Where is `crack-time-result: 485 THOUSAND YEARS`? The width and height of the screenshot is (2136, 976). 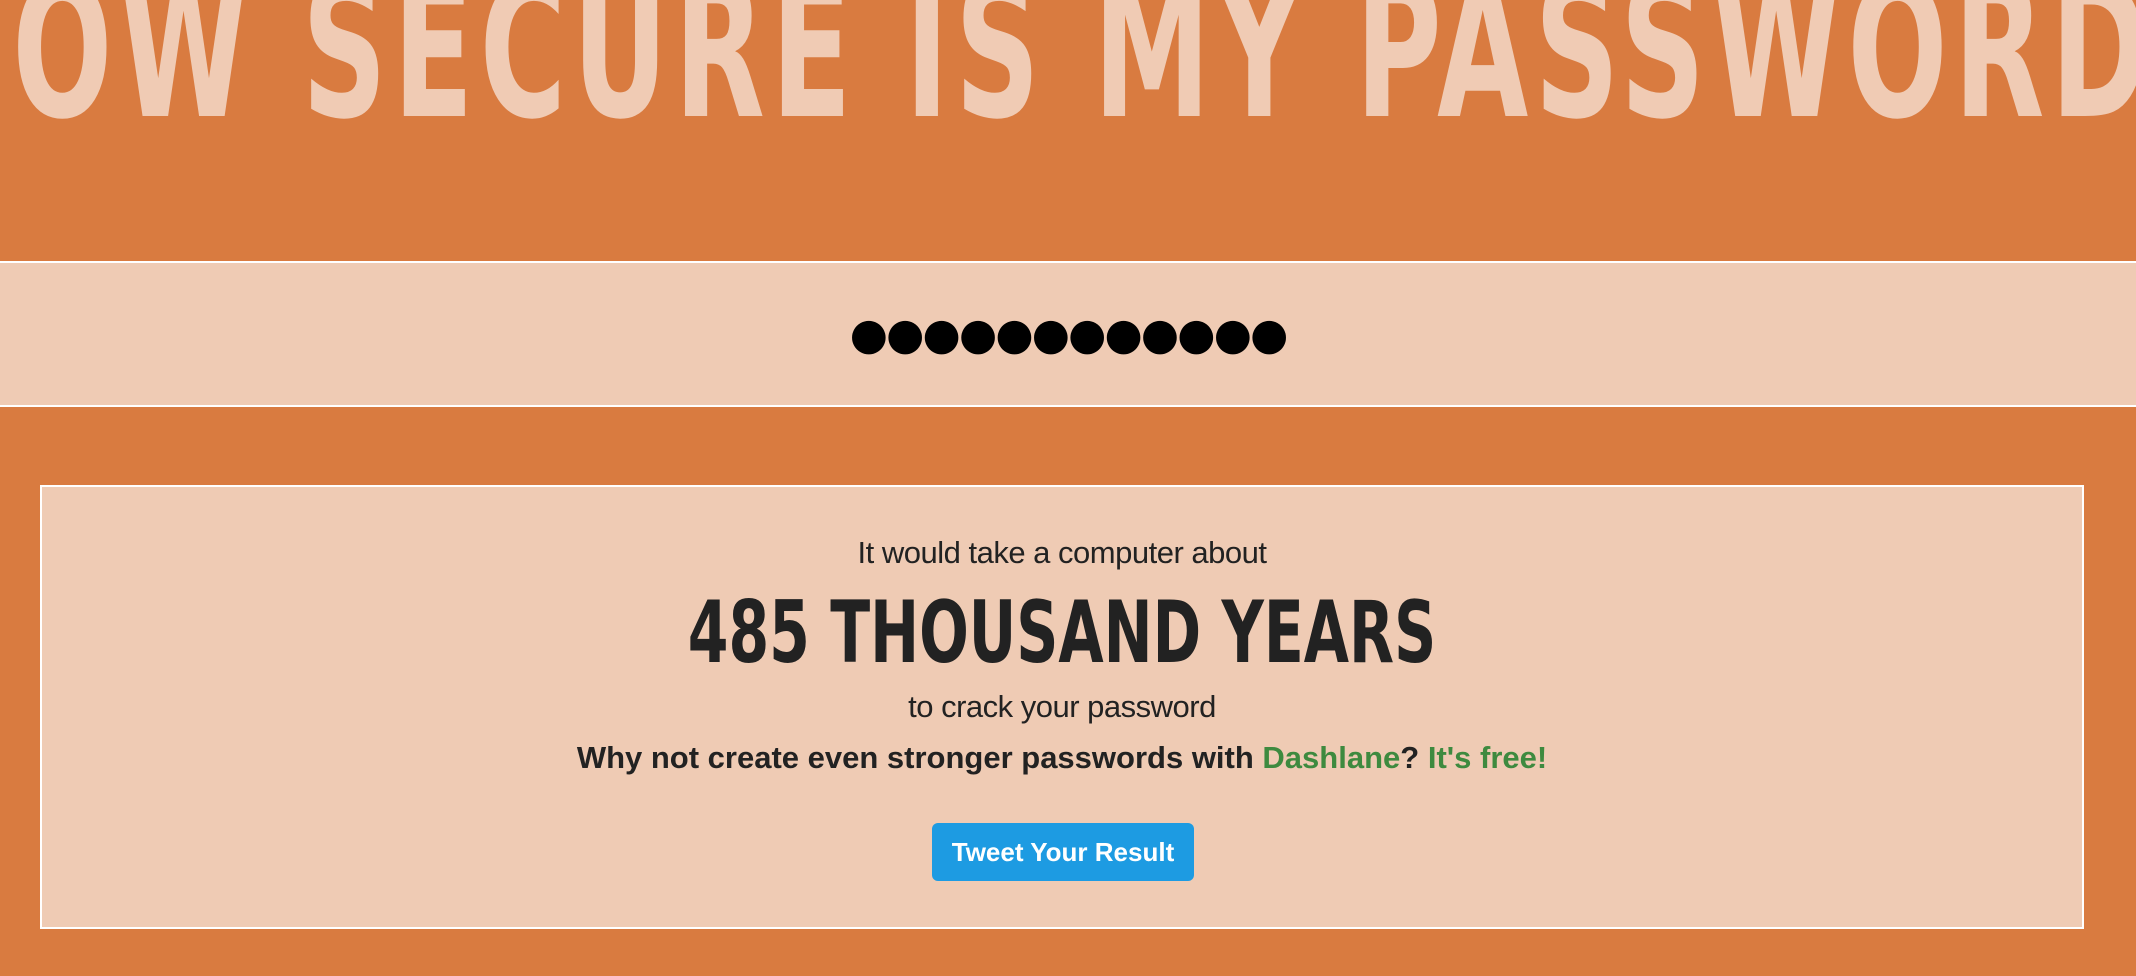 crack-time-result: 485 THOUSAND YEARS is located at coordinates (1062, 633).